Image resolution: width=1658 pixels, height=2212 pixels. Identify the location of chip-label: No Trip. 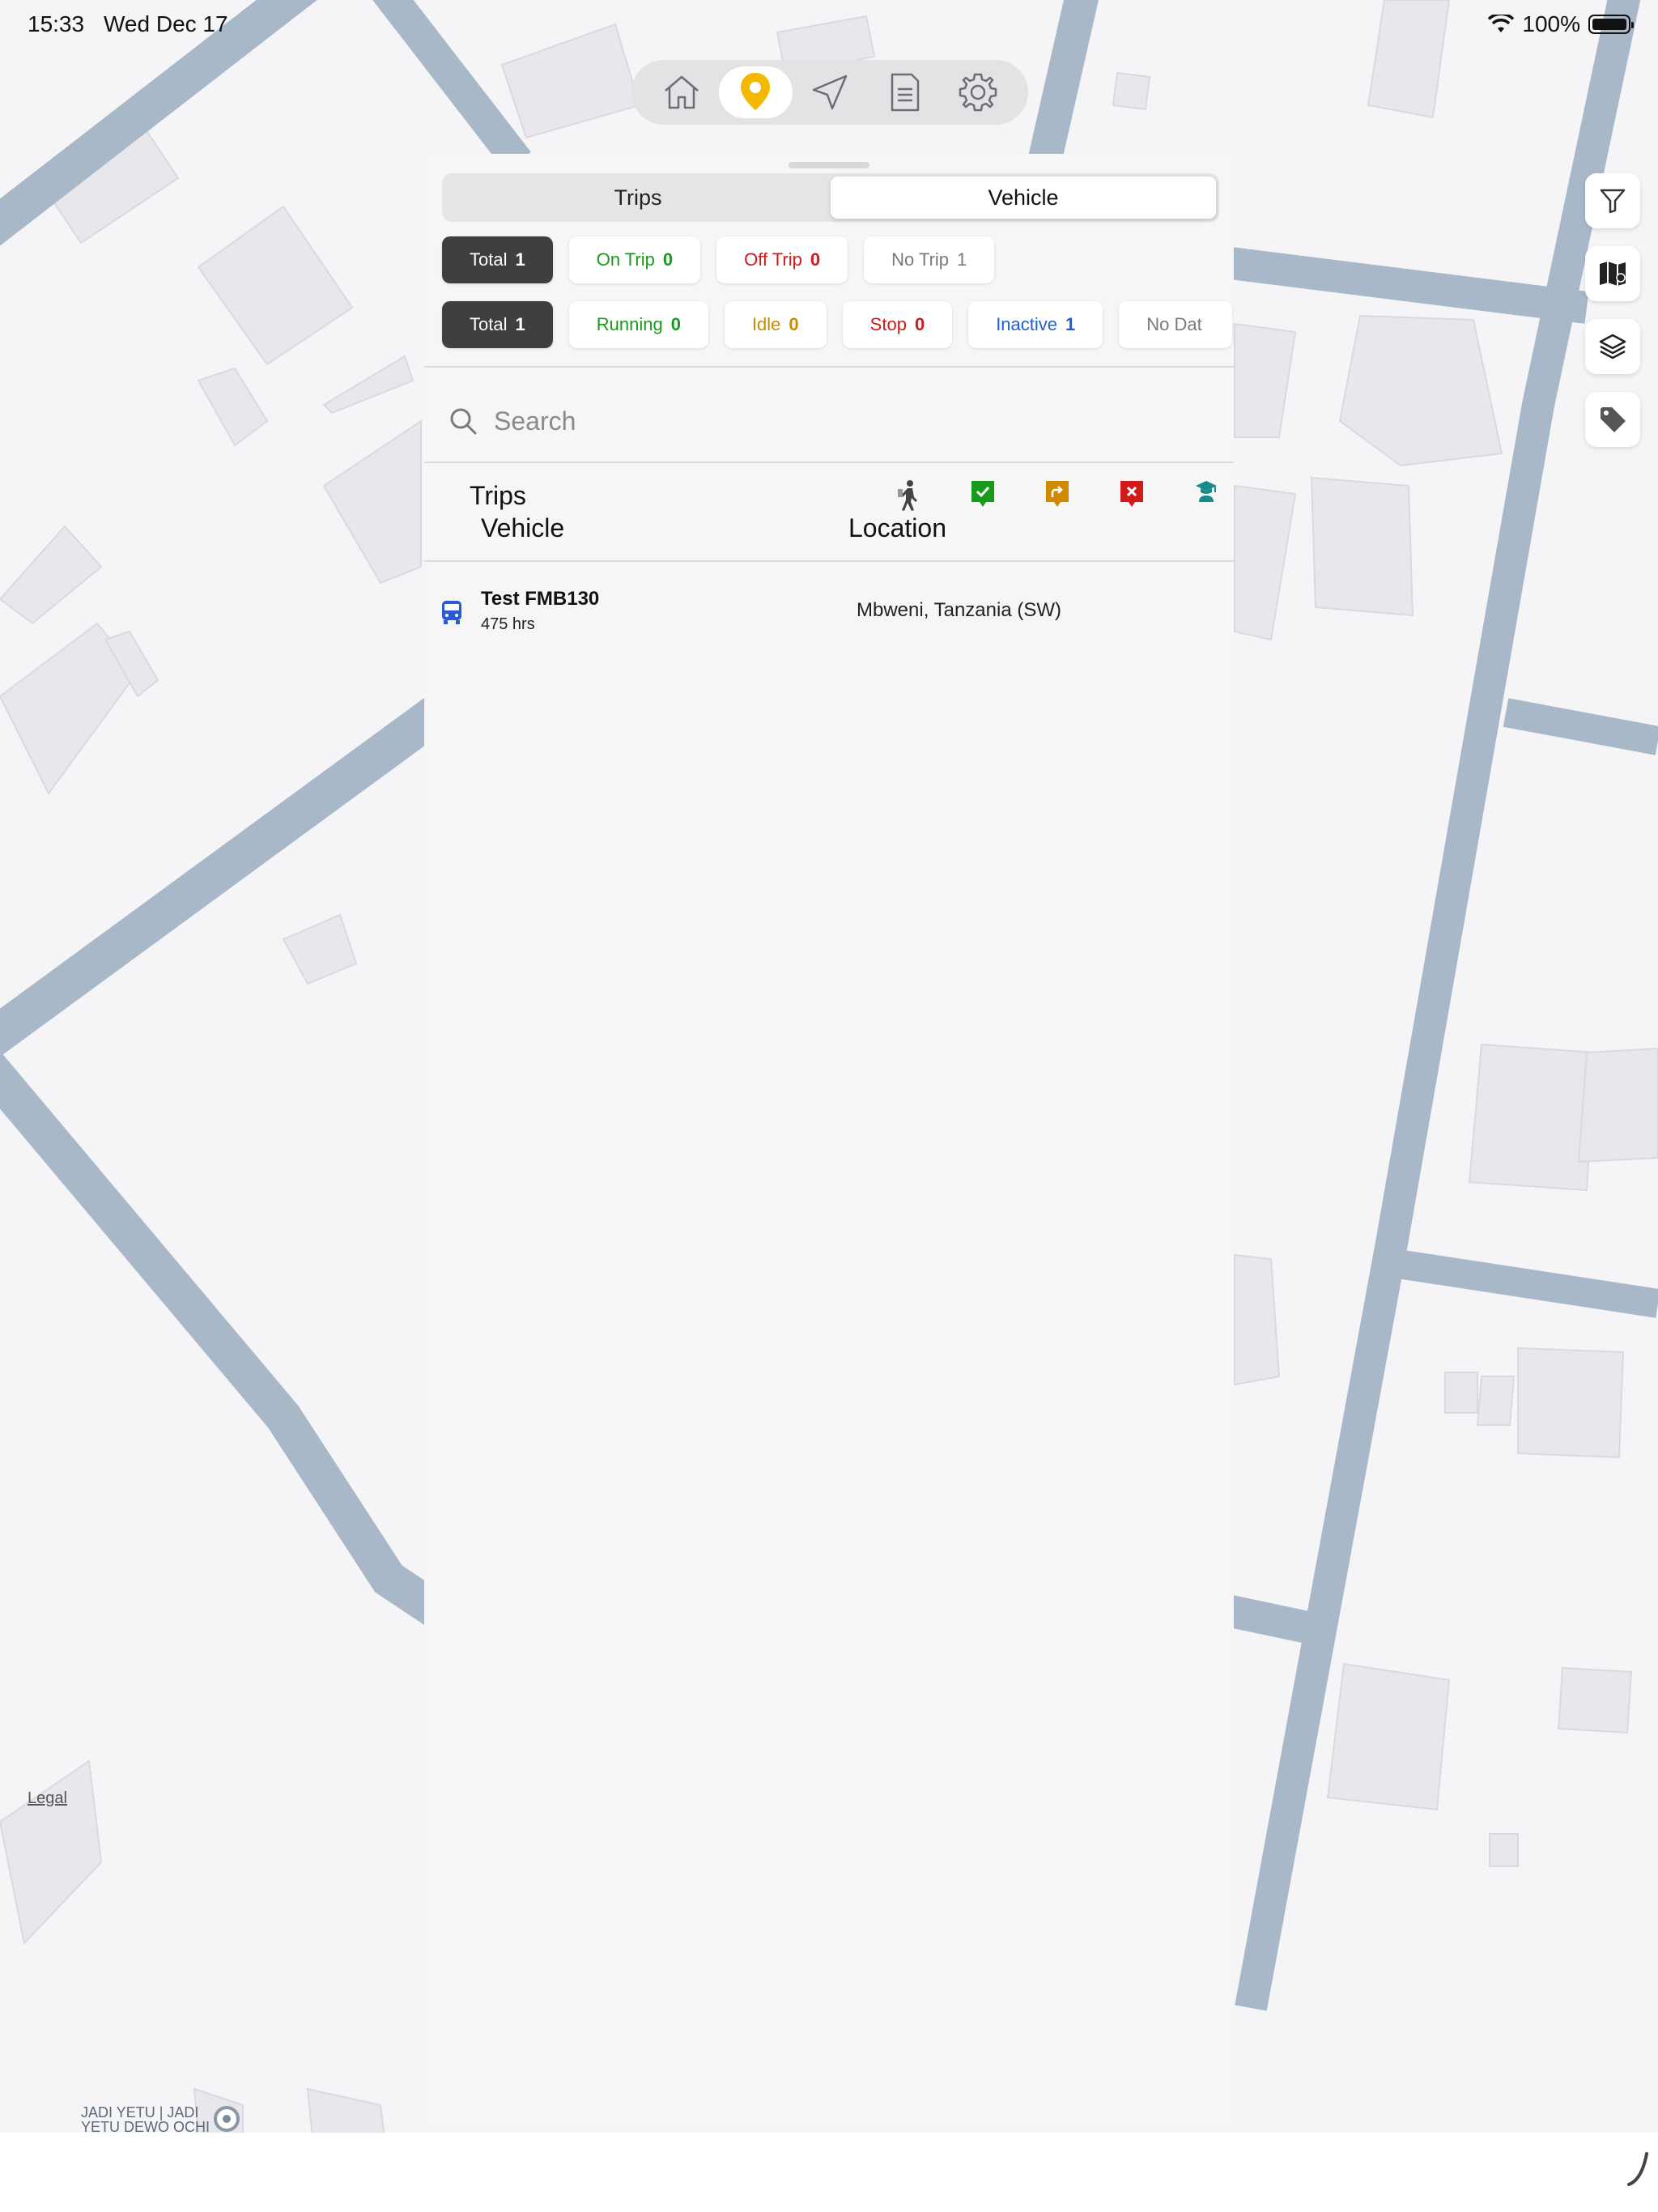
(920, 259).